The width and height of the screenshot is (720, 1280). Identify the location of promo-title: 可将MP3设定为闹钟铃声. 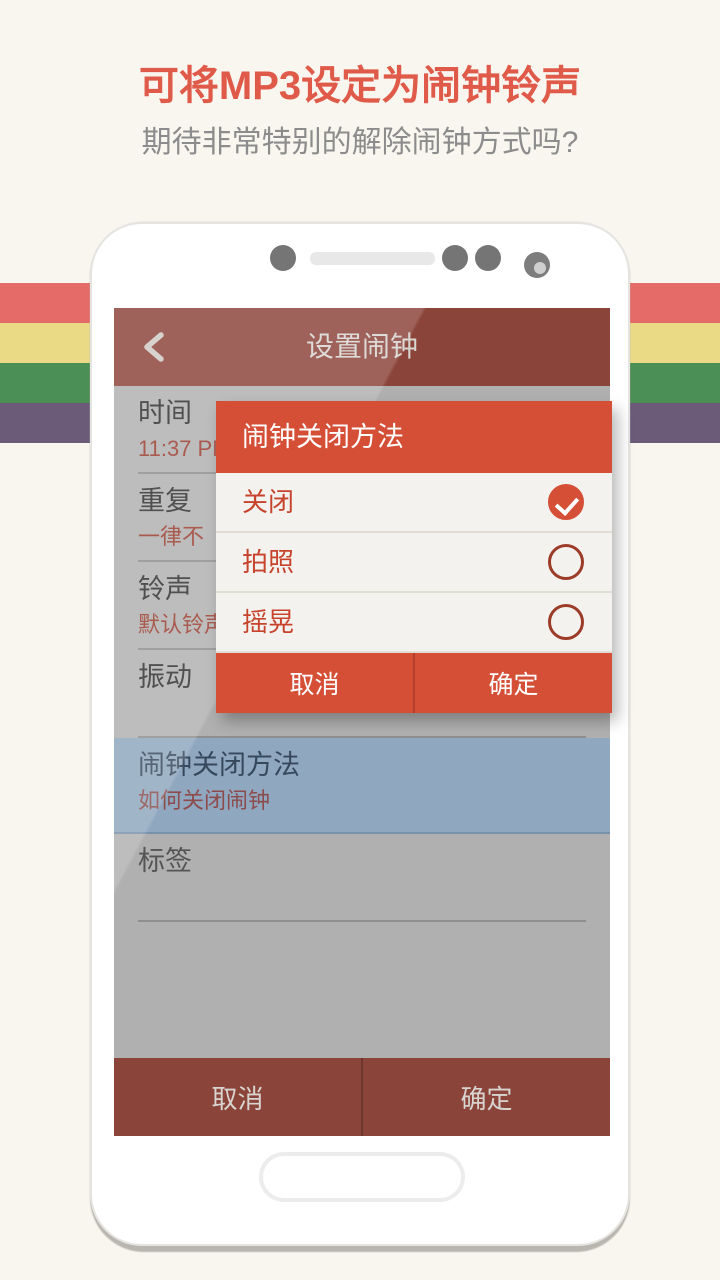
(360, 86).